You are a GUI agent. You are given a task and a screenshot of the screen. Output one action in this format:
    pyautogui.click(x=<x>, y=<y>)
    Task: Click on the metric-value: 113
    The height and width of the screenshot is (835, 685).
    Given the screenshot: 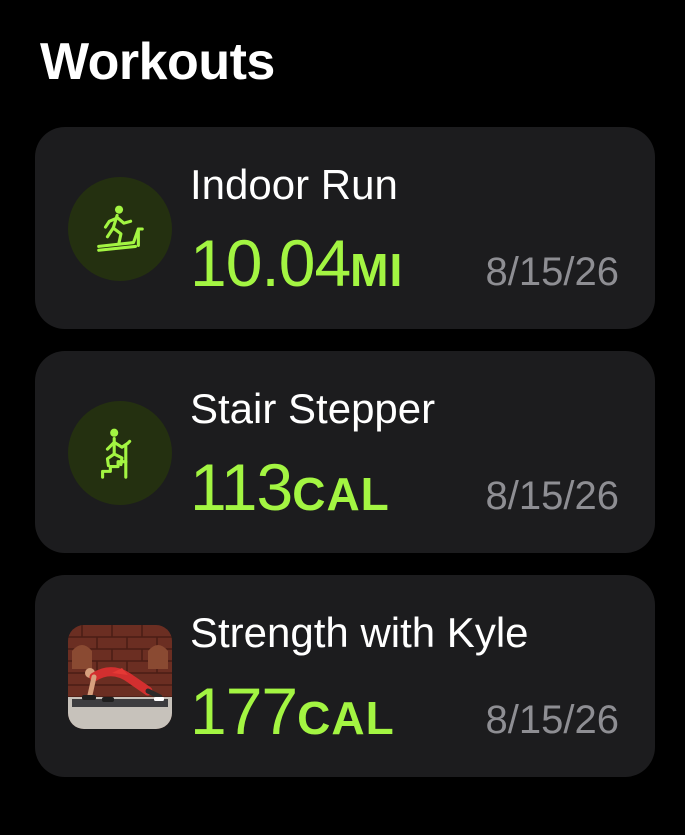 What is the action you would take?
    pyautogui.click(x=241, y=487)
    